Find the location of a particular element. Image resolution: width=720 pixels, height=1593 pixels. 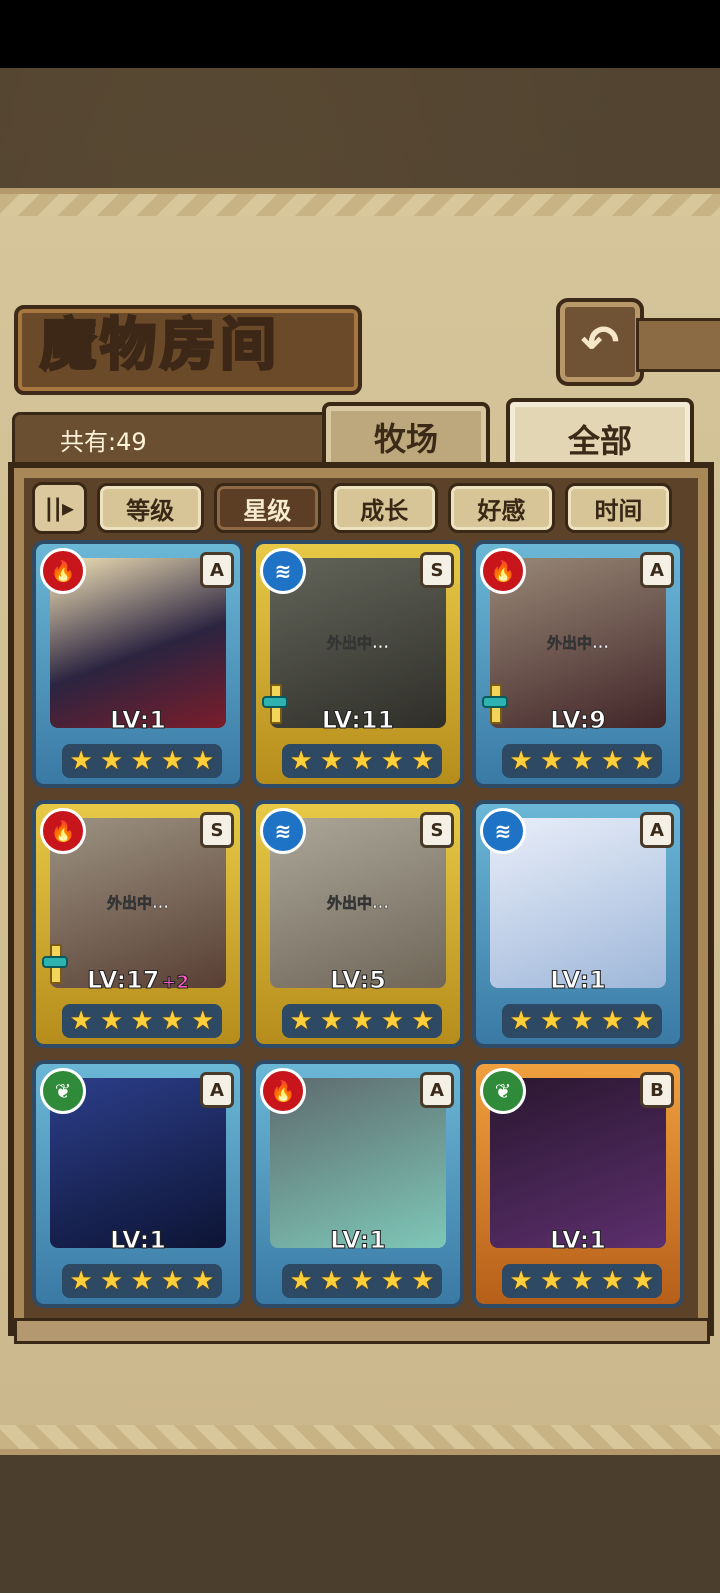

sort-by-star-button: 星级 is located at coordinates (267, 508).